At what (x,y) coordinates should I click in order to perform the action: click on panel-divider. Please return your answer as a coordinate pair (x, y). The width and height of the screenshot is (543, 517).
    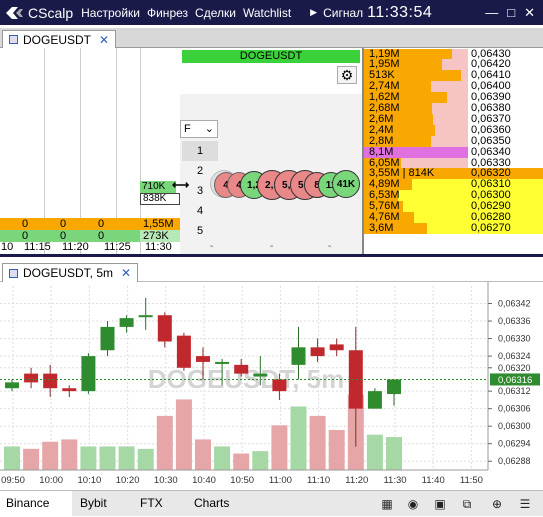
    Looking at the image, I should click on (271, 255).